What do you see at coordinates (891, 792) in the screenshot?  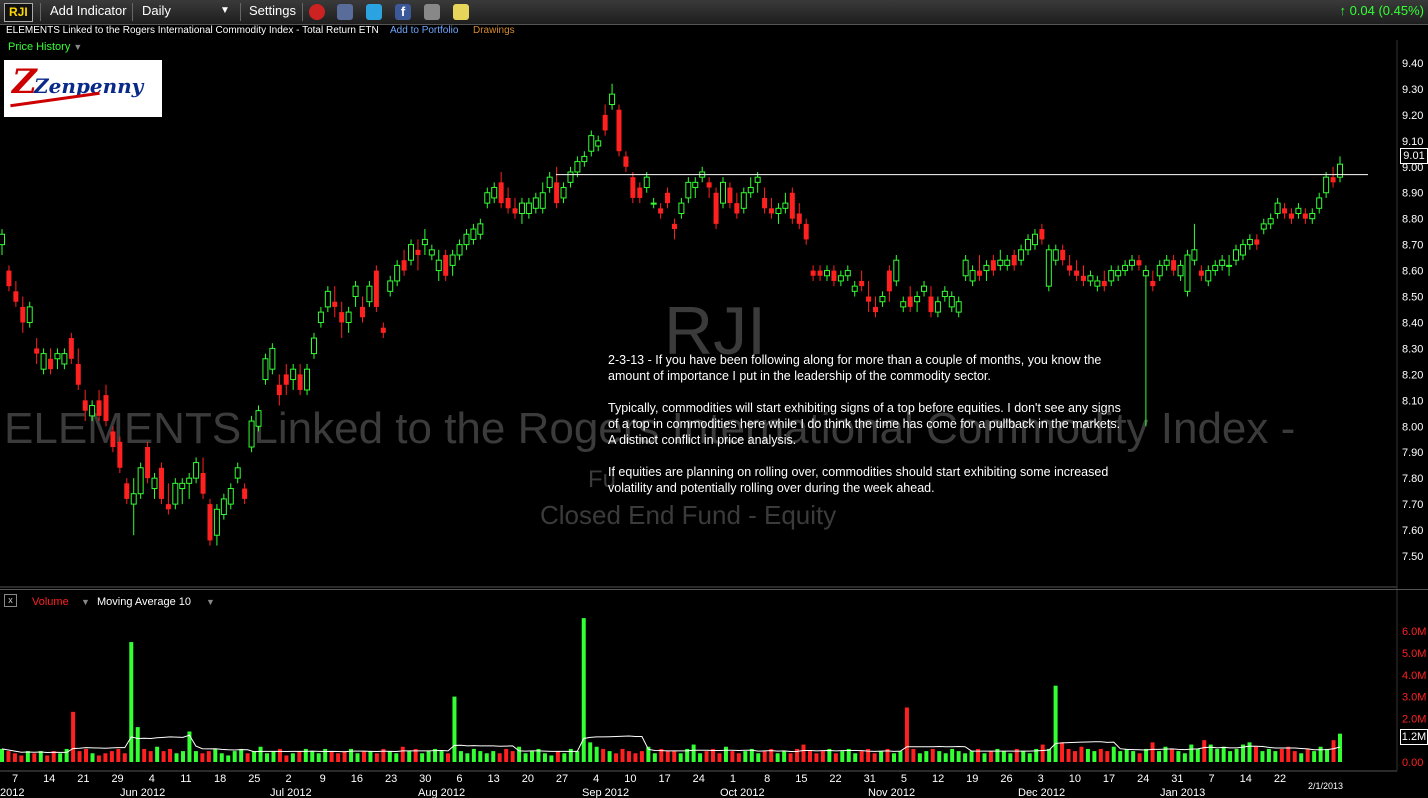 I see `month-label: Nov 2012` at bounding box center [891, 792].